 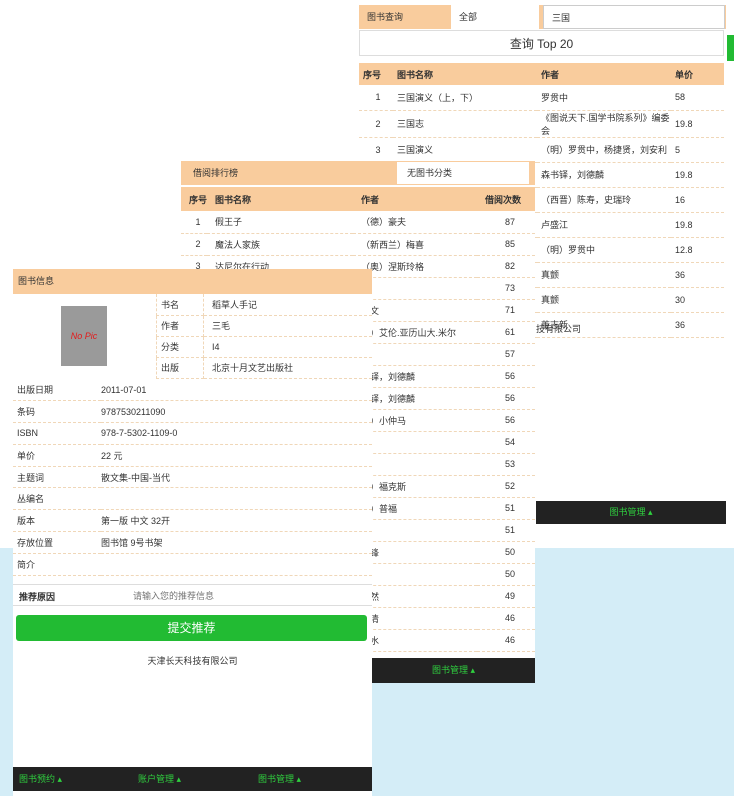 I want to click on field-row: 版本 第一版 中文 32开, so click(x=192, y=521).